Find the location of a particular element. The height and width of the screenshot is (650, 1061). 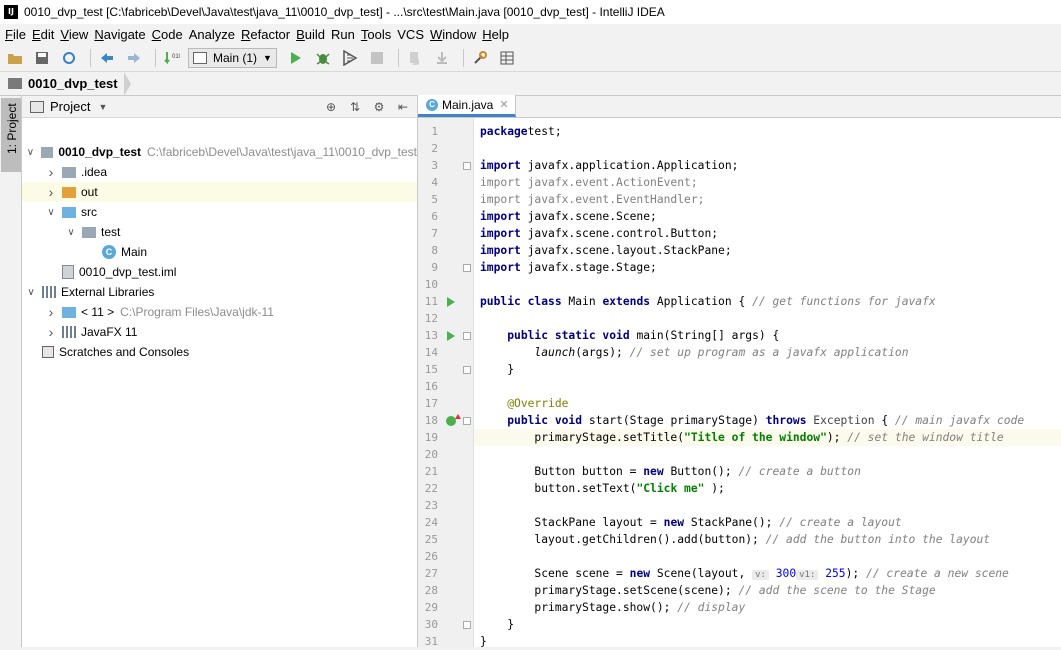

breadcrumb-project: 0010_dvp_test is located at coordinates (73, 83).